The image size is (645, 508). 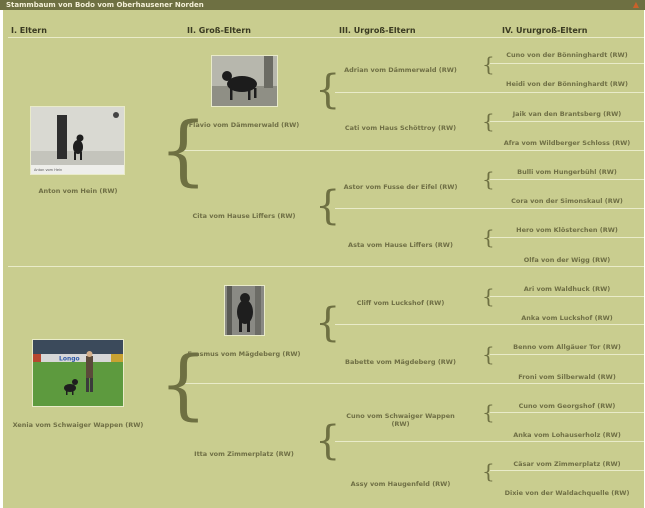 What do you see at coordinates (244, 454) in the screenshot?
I see `gen2-name: Itta vom Zimmerplatz (RW)` at bounding box center [244, 454].